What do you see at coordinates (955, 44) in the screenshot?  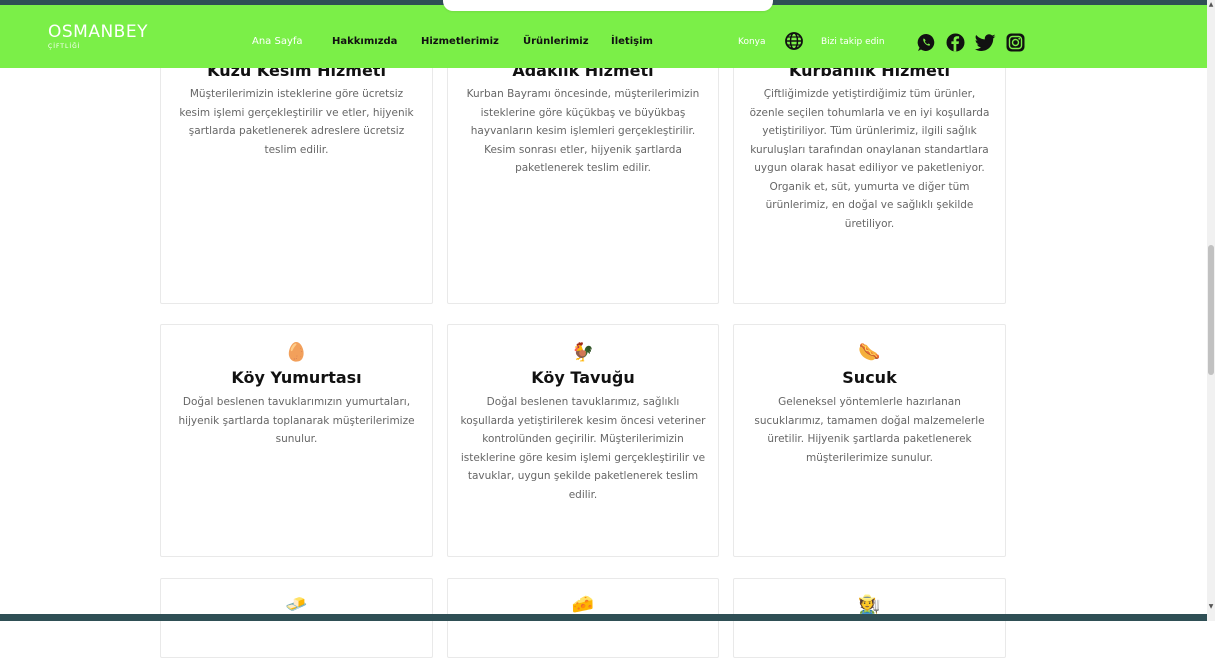 I see `facebook-icon` at bounding box center [955, 44].